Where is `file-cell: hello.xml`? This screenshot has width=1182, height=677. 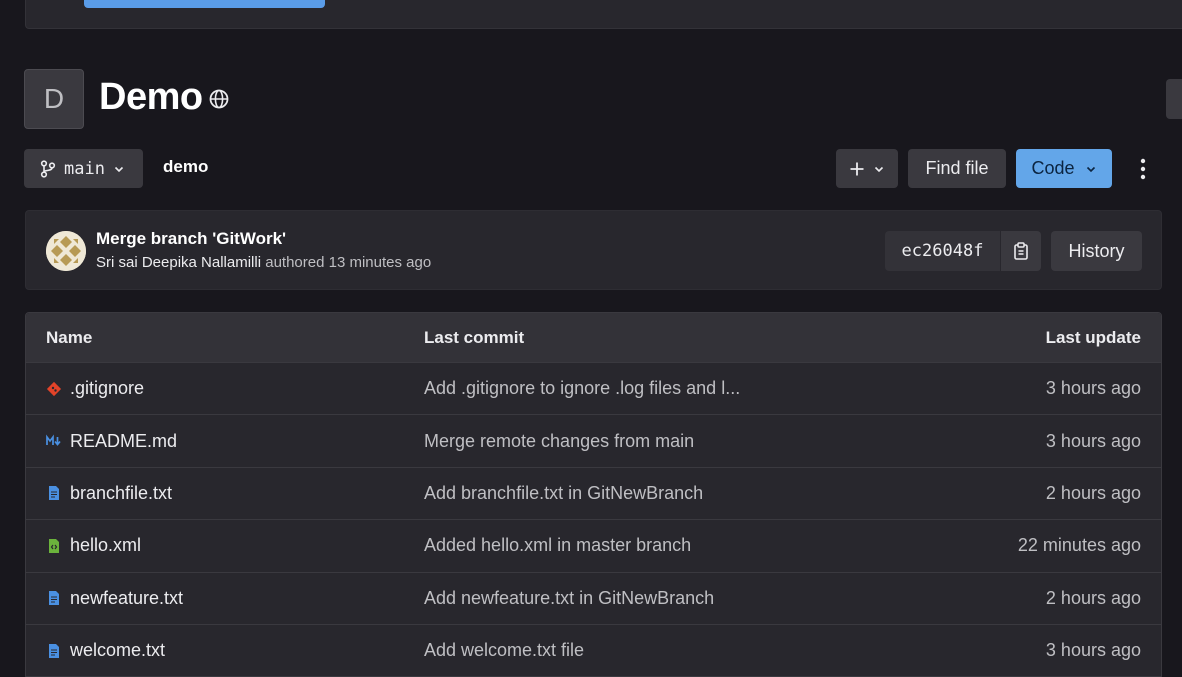 file-cell: hello.xml is located at coordinates (93, 545).